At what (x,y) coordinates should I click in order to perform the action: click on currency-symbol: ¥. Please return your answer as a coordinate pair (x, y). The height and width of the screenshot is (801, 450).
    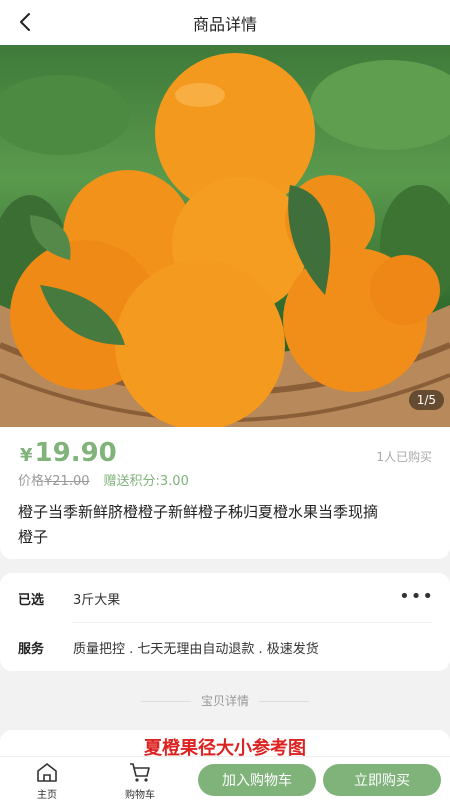
    Looking at the image, I should click on (26, 455).